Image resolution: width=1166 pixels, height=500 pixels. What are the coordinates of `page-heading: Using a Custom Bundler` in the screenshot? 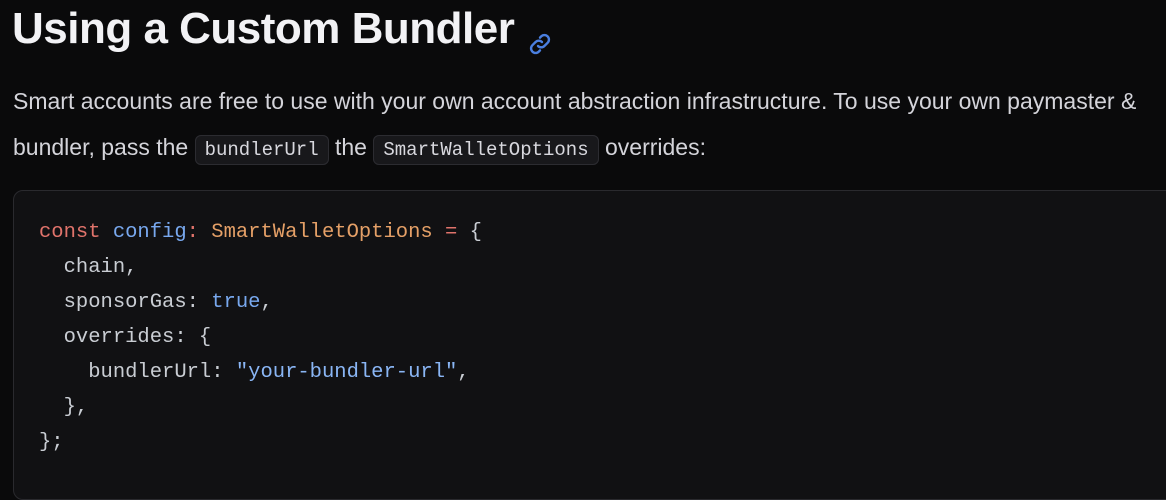 It's located at (282, 29).